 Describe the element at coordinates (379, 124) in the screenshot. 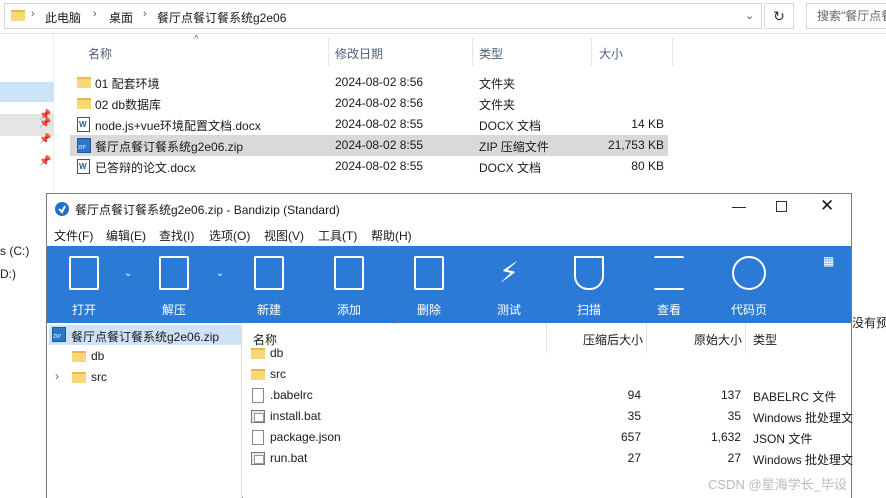

I see `file-date: 2024-08-02 8:55` at that location.